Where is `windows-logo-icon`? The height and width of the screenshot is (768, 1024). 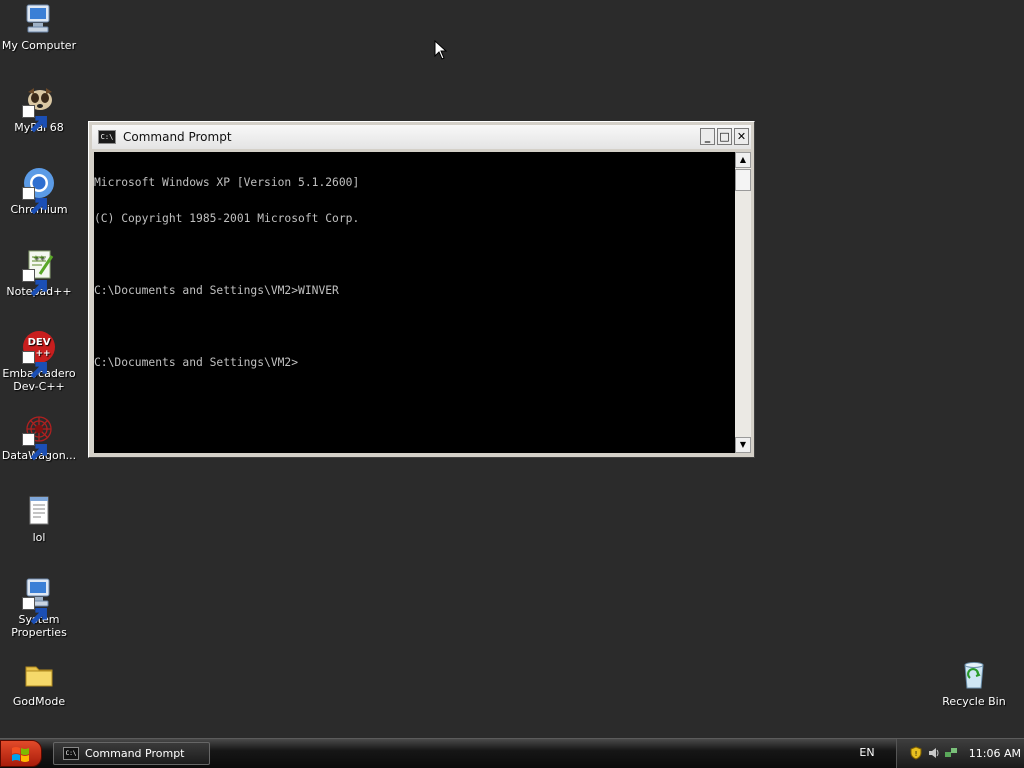
windows-logo-icon is located at coordinates (20, 754).